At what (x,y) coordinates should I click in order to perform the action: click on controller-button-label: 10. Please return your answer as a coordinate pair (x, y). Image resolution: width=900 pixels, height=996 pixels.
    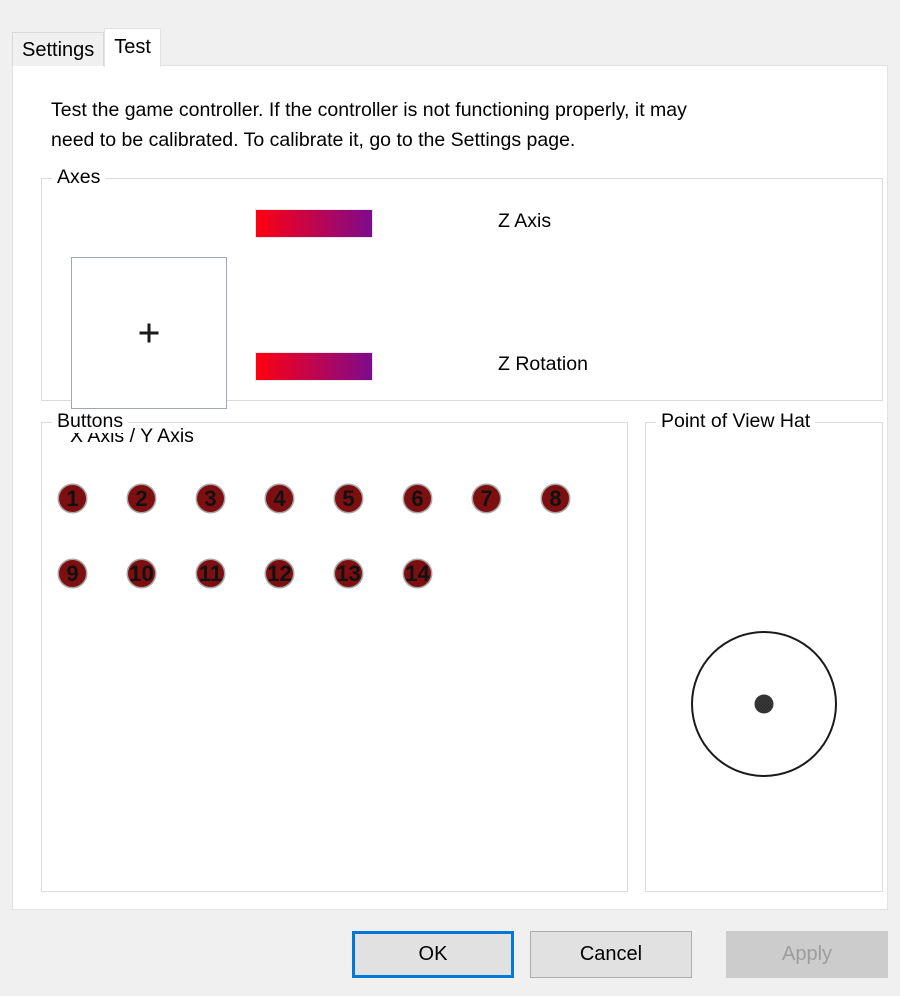
    Looking at the image, I should click on (141, 573).